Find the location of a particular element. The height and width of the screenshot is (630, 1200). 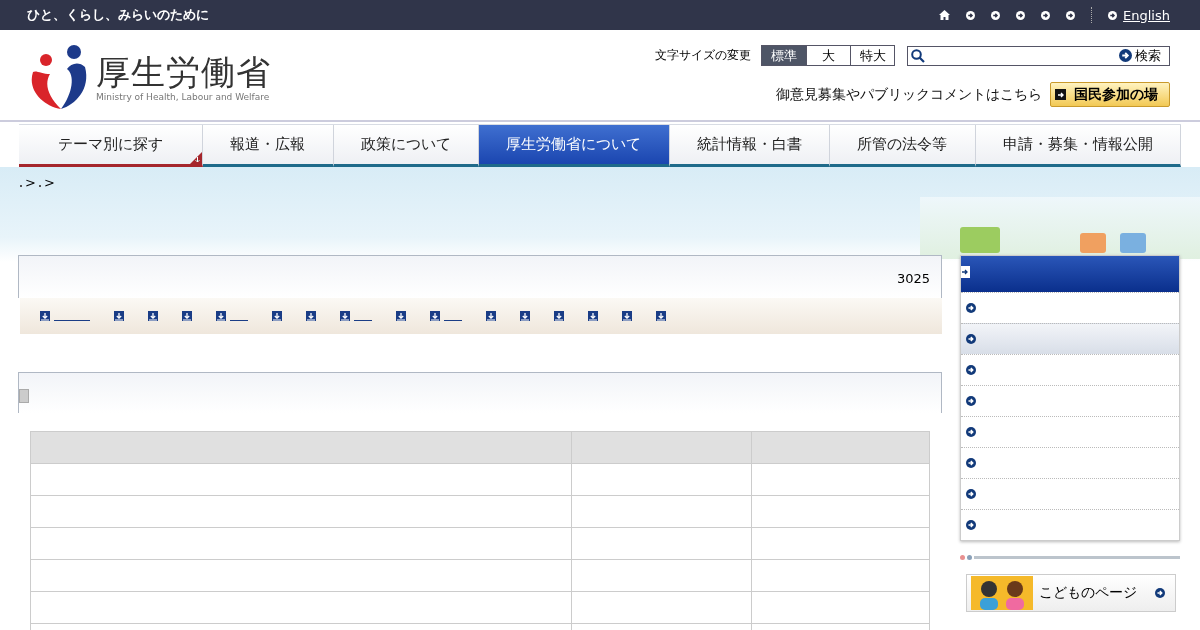

search-field is located at coordinates (1009, 55).